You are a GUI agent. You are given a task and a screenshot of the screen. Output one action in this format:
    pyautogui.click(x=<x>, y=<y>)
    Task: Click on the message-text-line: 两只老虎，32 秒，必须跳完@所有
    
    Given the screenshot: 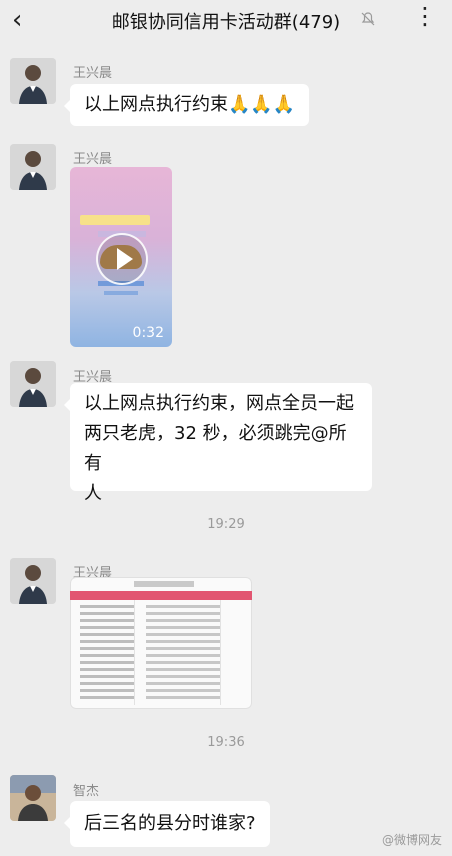 What is the action you would take?
    pyautogui.click(x=215, y=448)
    